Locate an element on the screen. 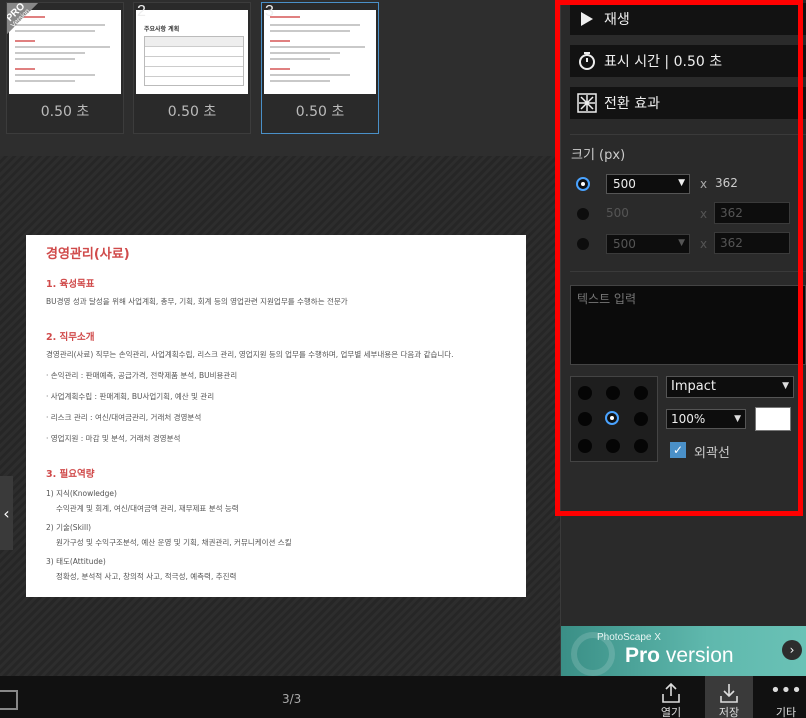  height-value-1: 362 is located at coordinates (726, 183).